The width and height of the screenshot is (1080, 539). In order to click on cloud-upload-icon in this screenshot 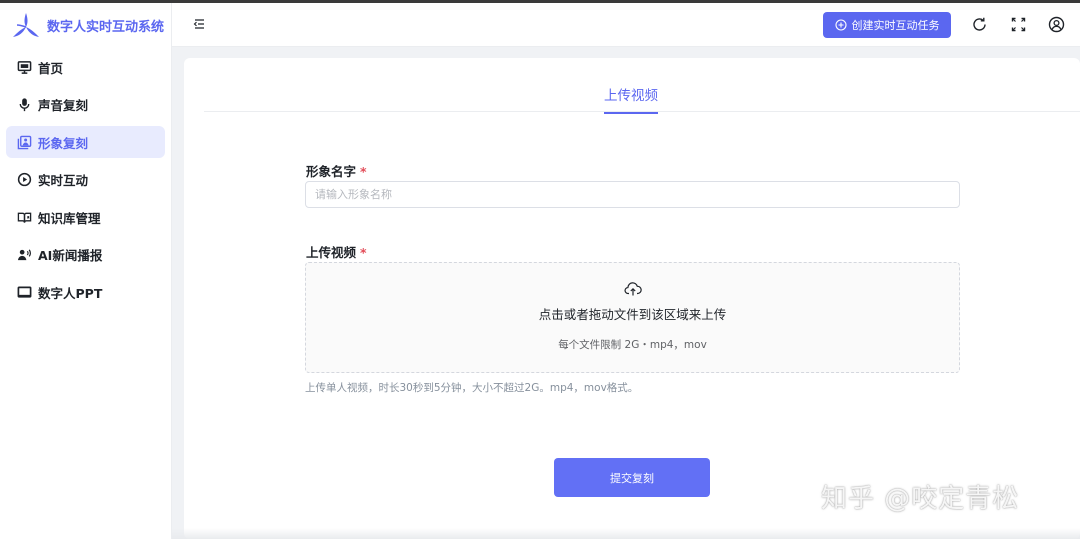, I will do `click(632, 289)`.